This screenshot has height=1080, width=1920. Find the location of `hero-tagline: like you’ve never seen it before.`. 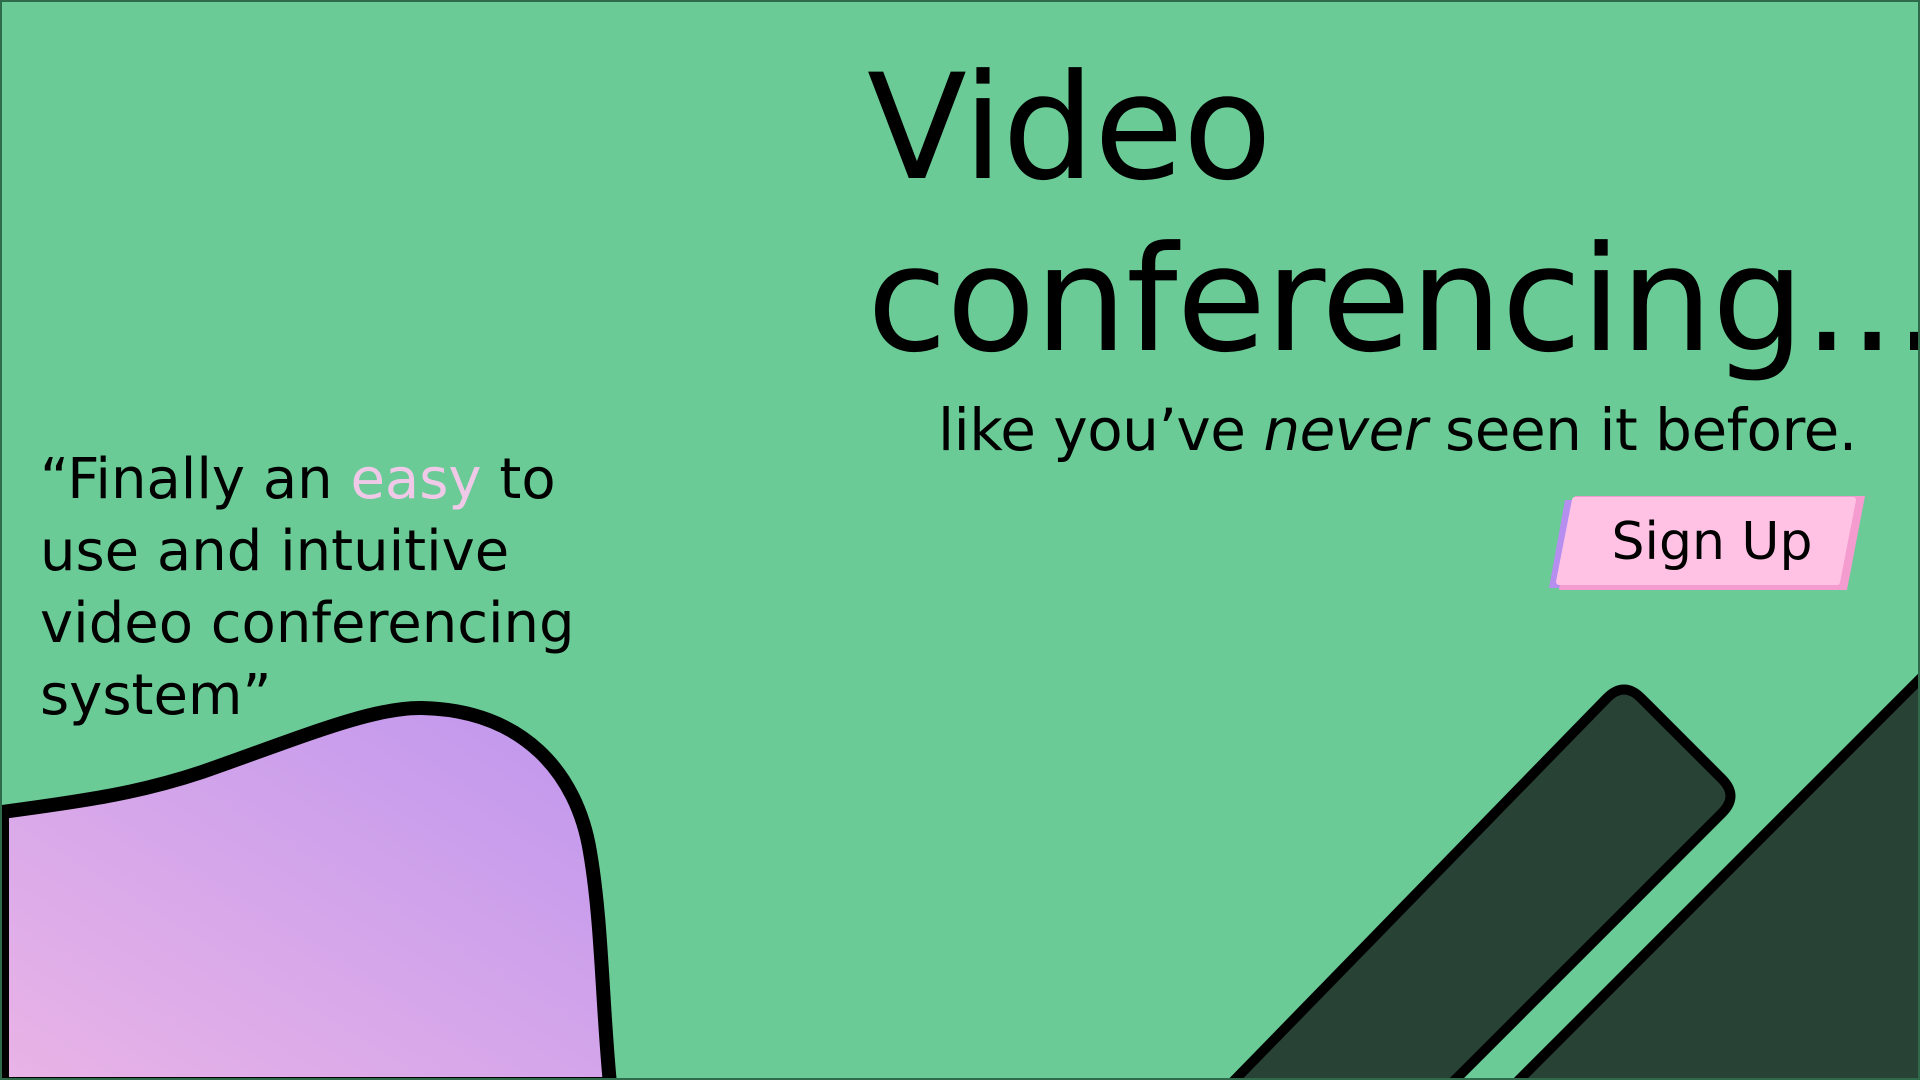

hero-tagline: like you’ve never seen it before. is located at coordinates (1397, 430).